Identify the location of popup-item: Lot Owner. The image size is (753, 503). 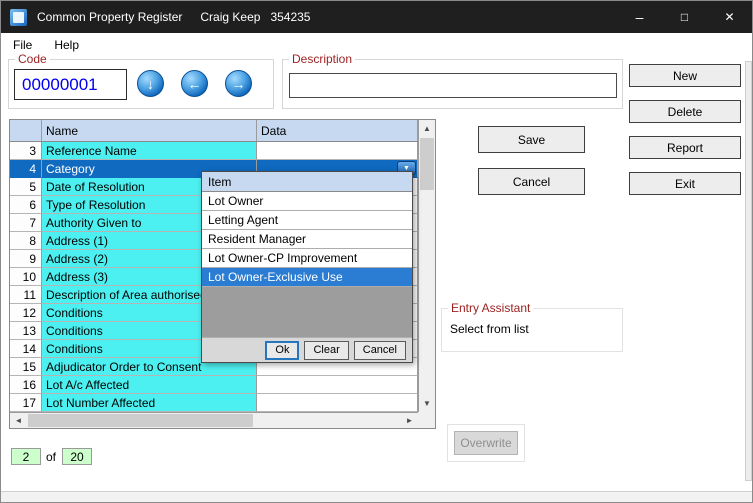
(307, 201).